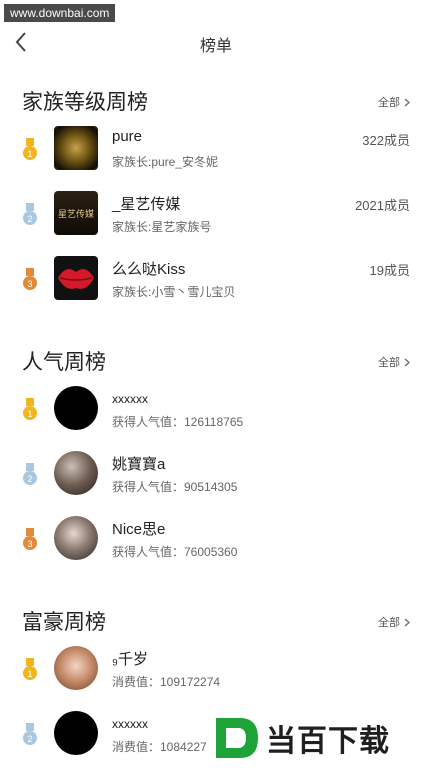 The height and width of the screenshot is (768, 432). Describe the element at coordinates (216, 152) in the screenshot. I see `list-item: 1 pure 家族长:pure_安冬妮 322成员` at that location.